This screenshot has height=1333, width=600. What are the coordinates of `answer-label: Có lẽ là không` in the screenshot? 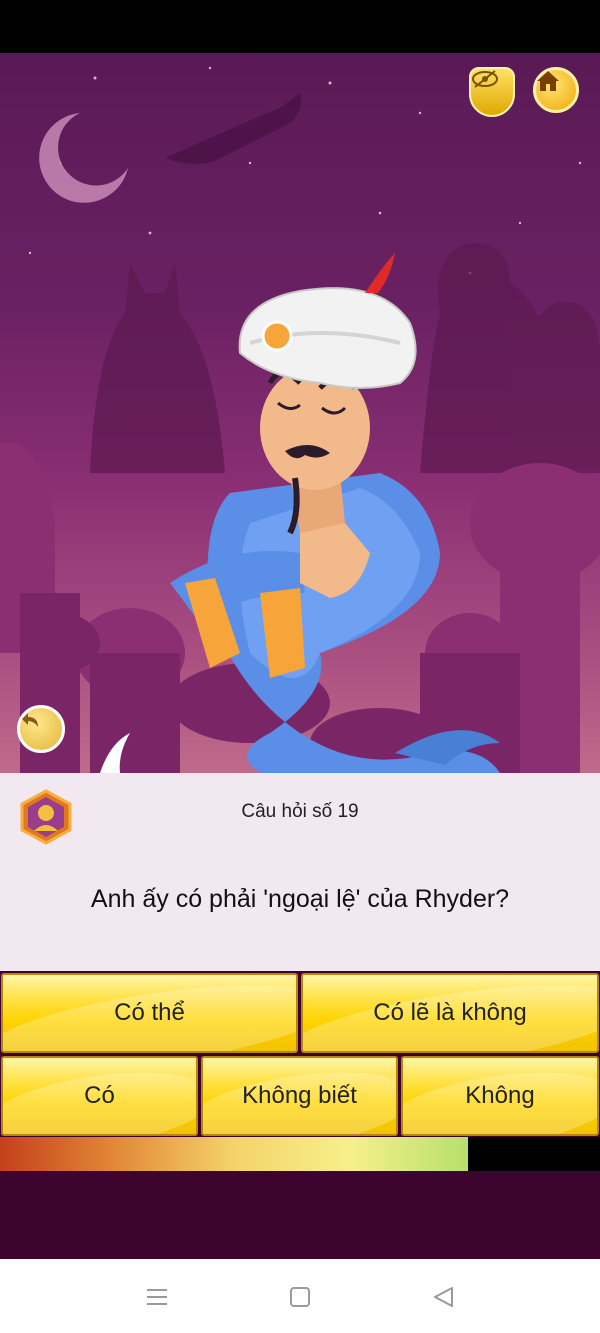 It's located at (450, 1012).